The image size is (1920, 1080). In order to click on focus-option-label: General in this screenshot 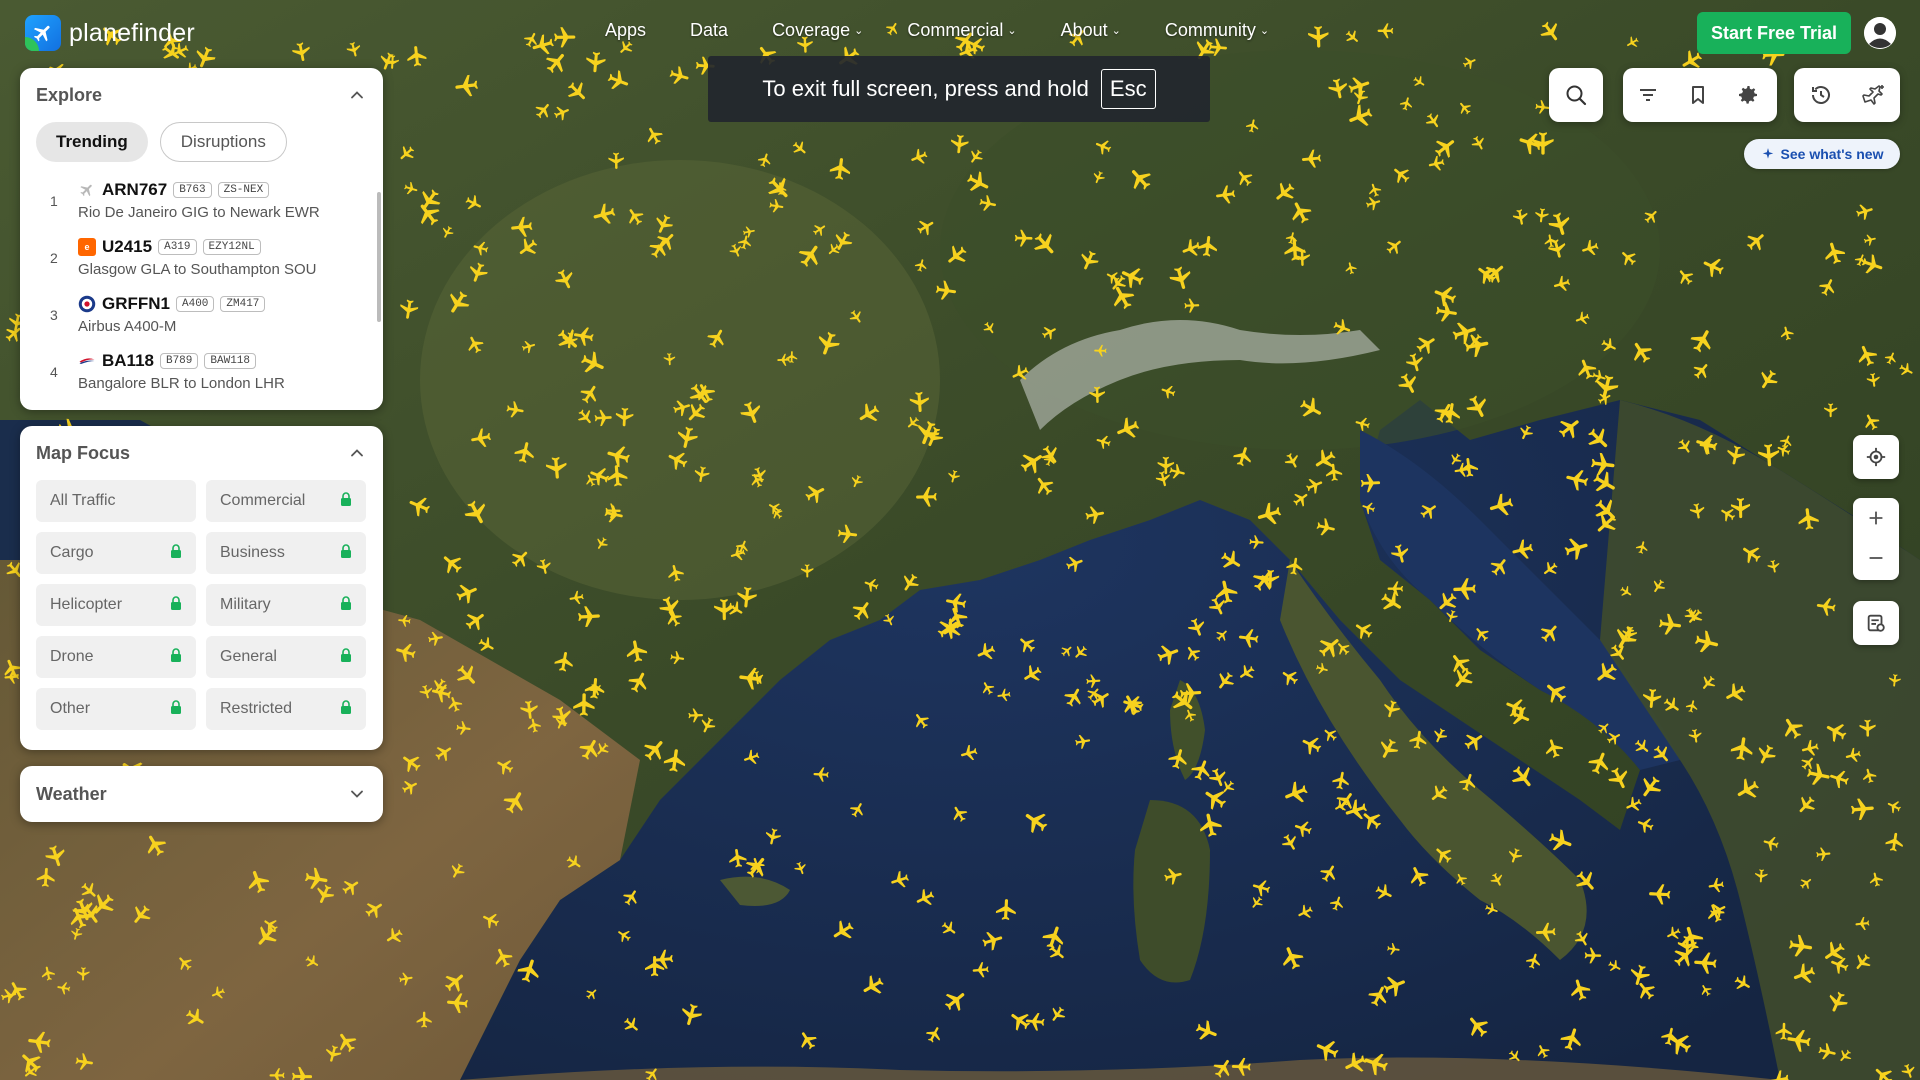, I will do `click(248, 656)`.